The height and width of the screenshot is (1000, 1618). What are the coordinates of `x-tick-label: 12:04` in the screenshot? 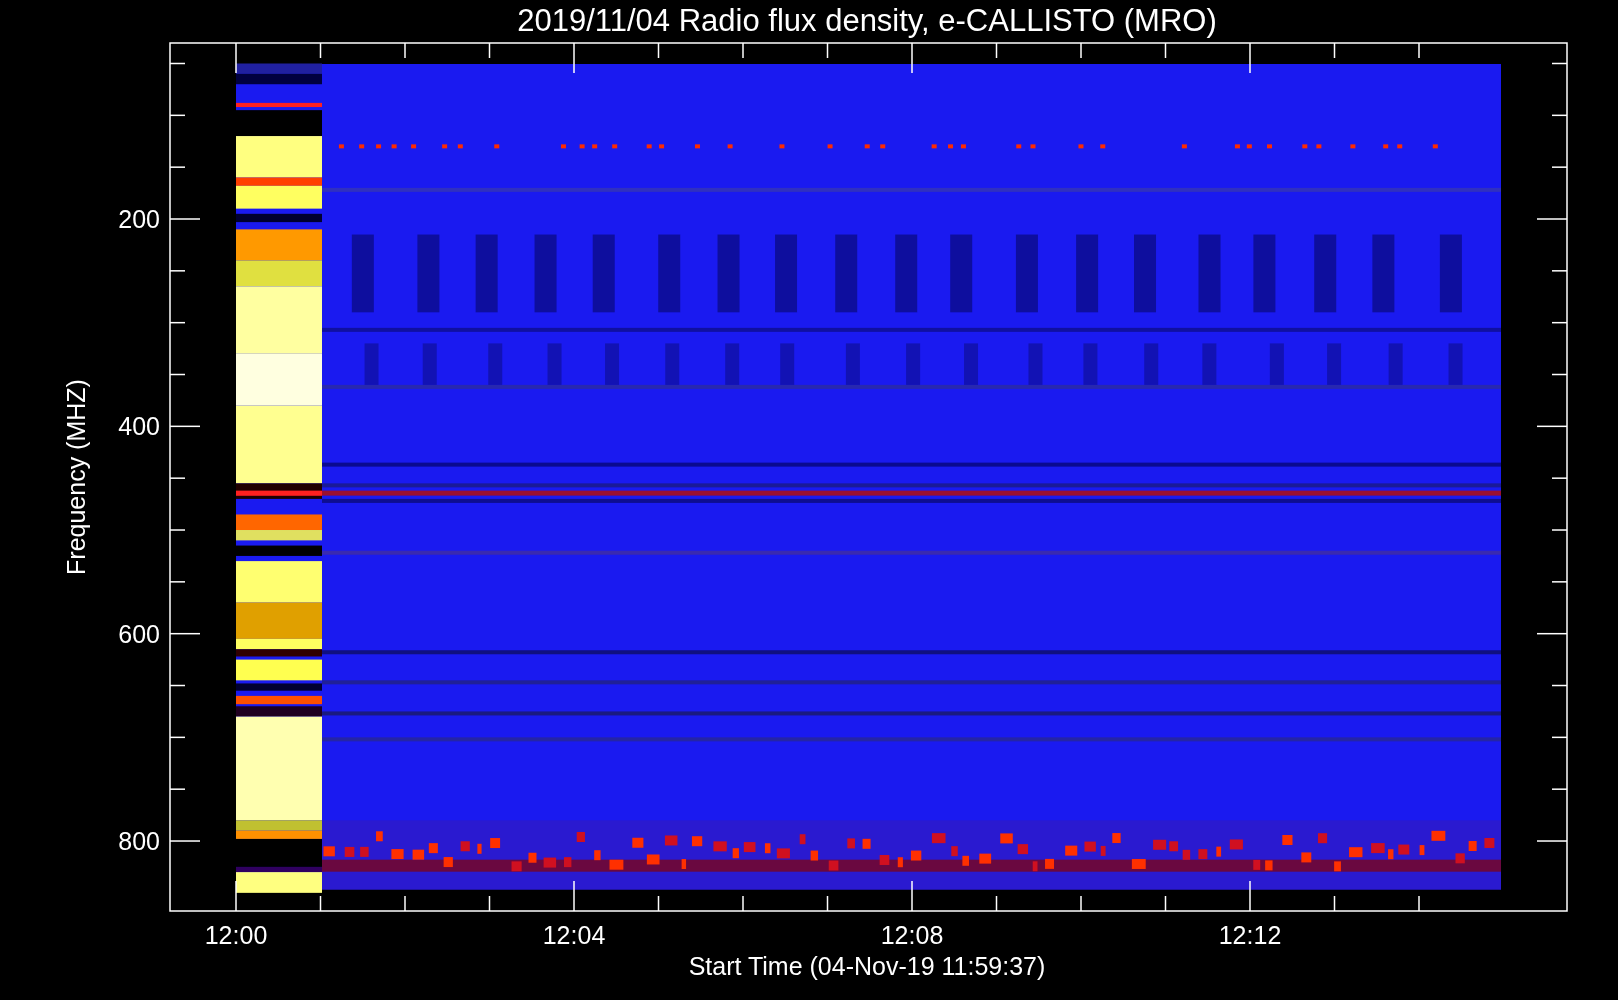 It's located at (574, 935).